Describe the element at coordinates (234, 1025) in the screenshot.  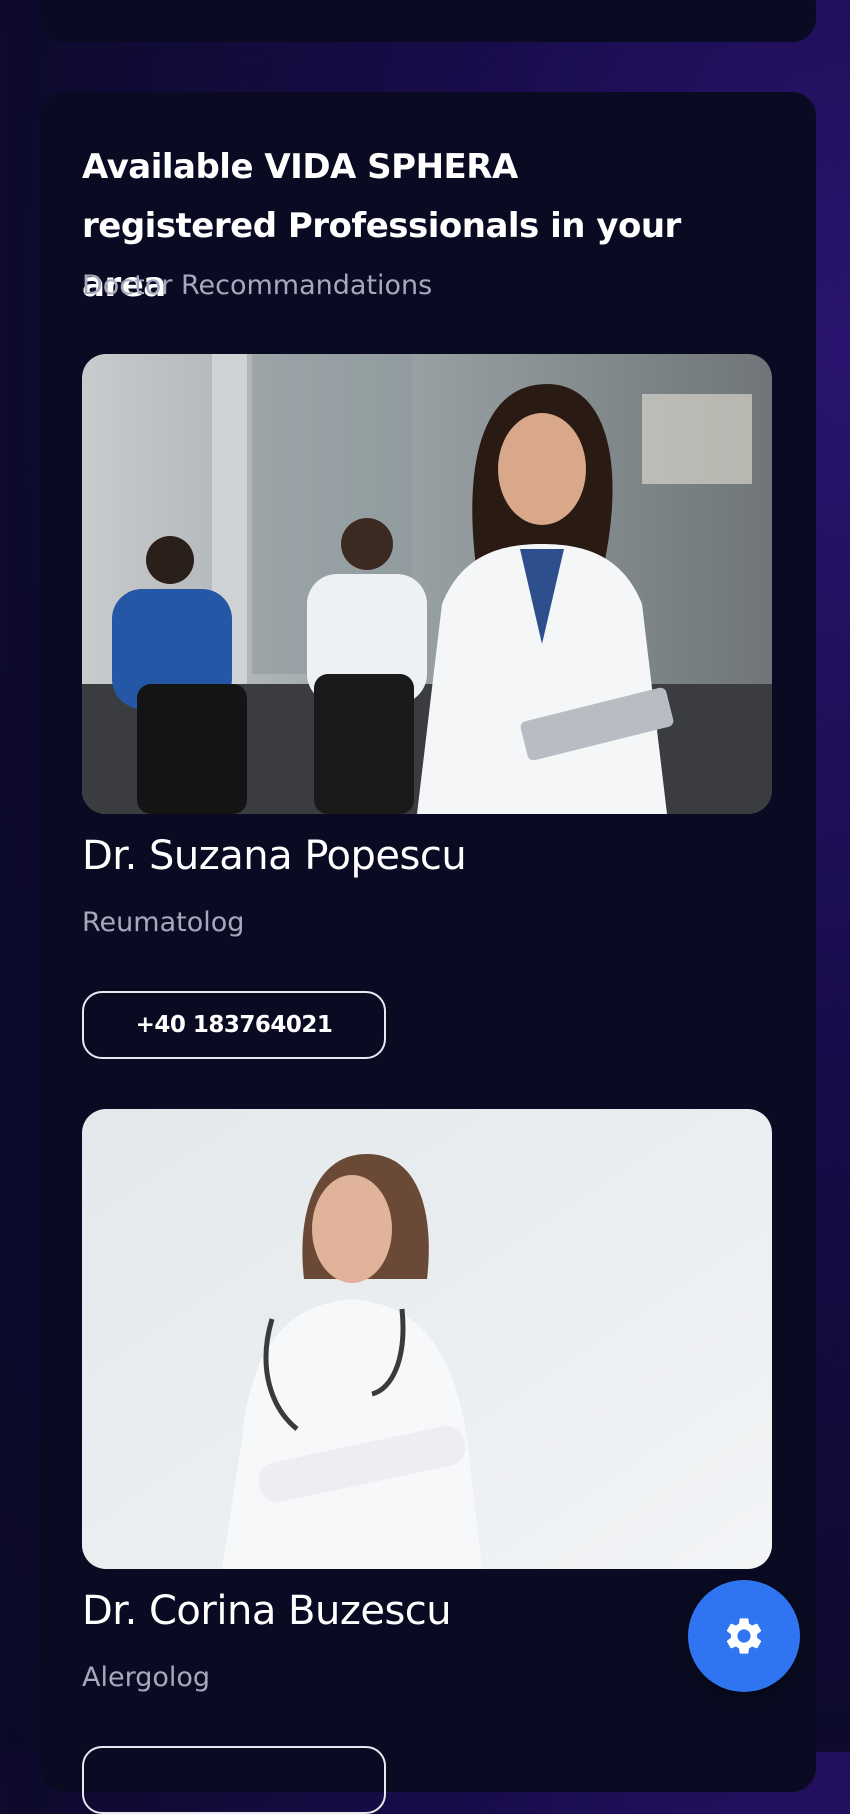
I see `phone-button: +40 183764021` at that location.